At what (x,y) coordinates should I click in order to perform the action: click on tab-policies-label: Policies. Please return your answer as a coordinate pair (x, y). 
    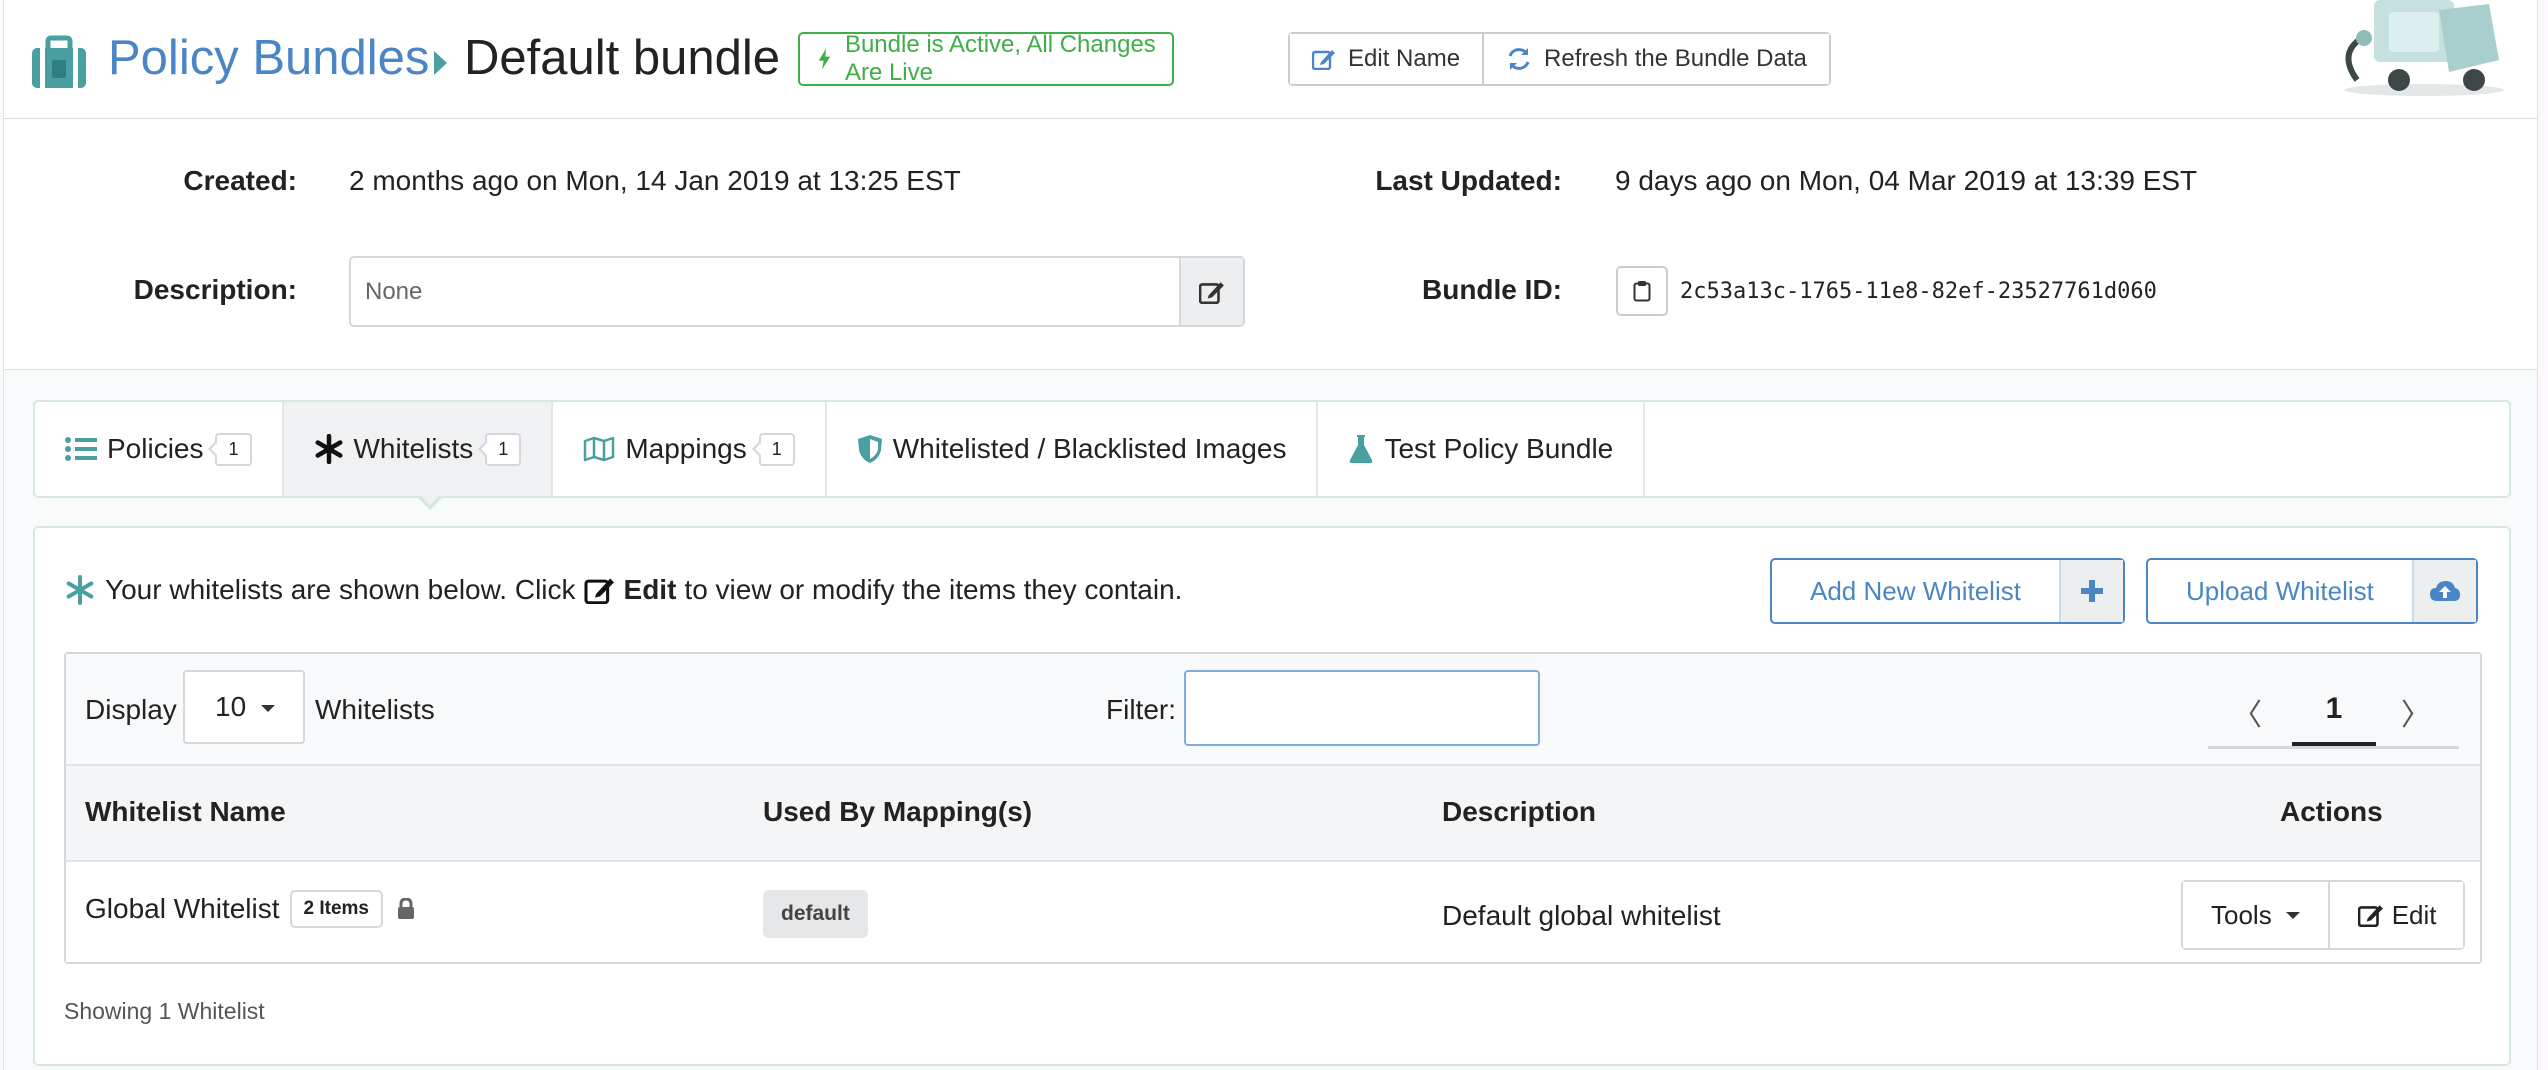
    Looking at the image, I should click on (155, 448).